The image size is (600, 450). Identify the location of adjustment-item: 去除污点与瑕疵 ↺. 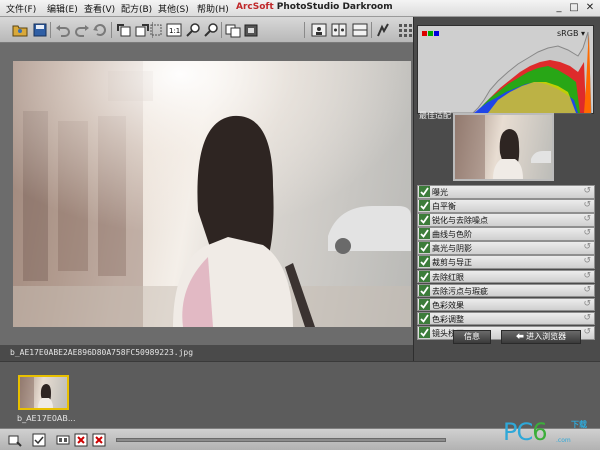
(506, 290).